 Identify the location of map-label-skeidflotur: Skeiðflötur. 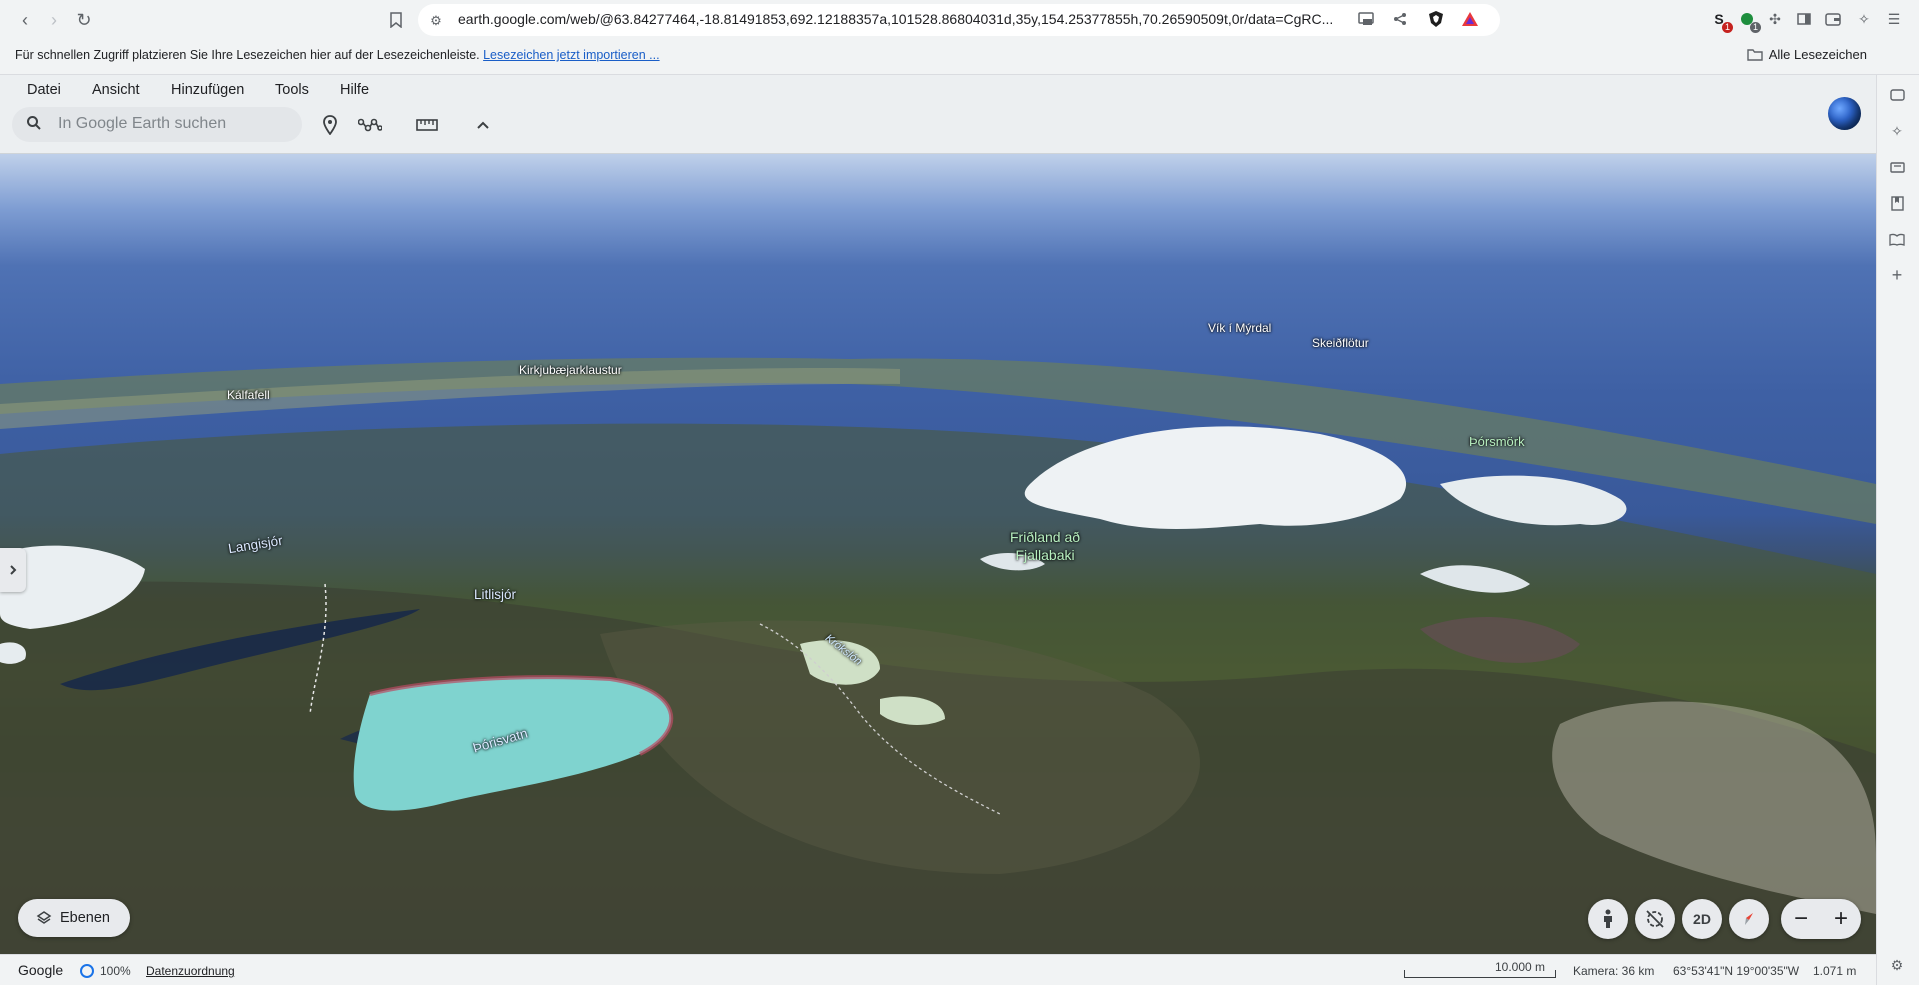
(1340, 343).